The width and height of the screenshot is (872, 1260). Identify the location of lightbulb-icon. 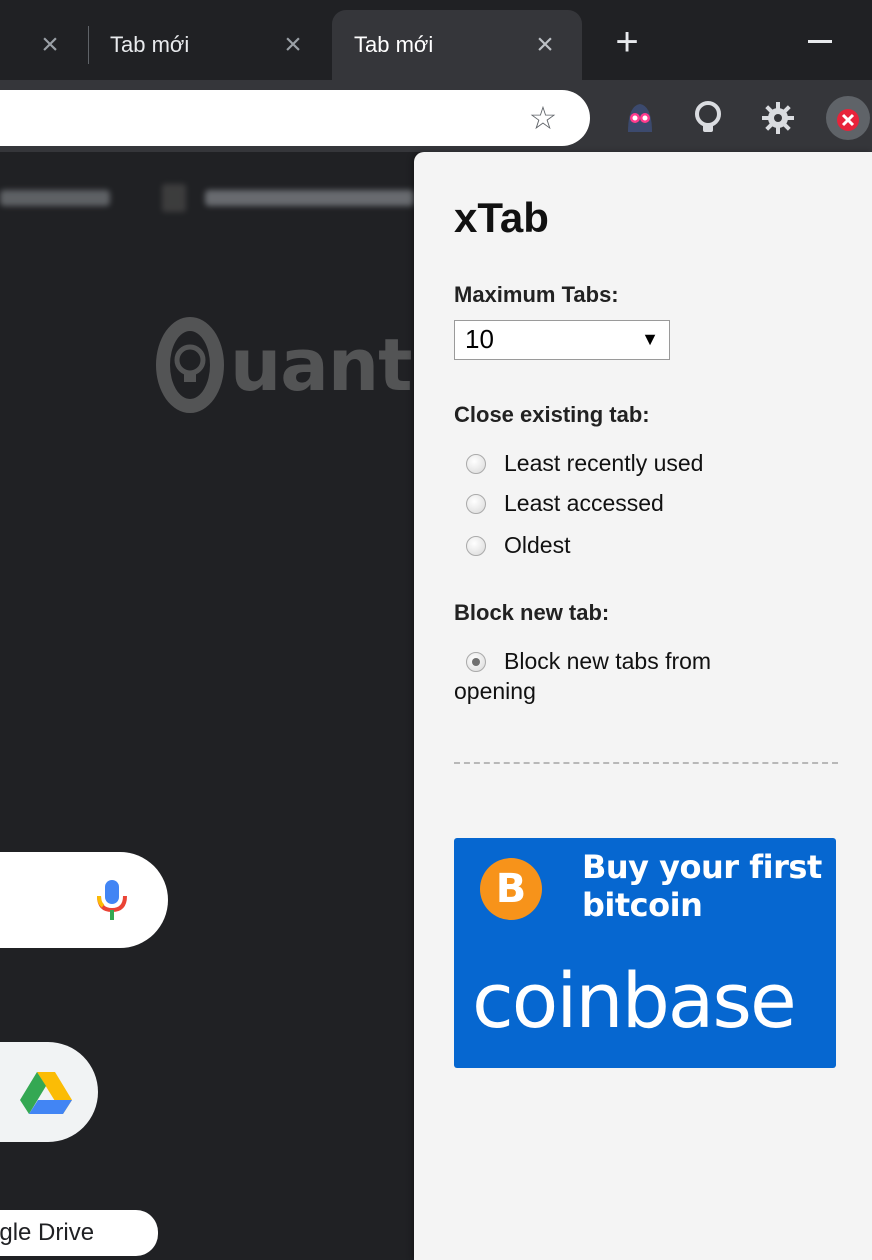
(190, 365).